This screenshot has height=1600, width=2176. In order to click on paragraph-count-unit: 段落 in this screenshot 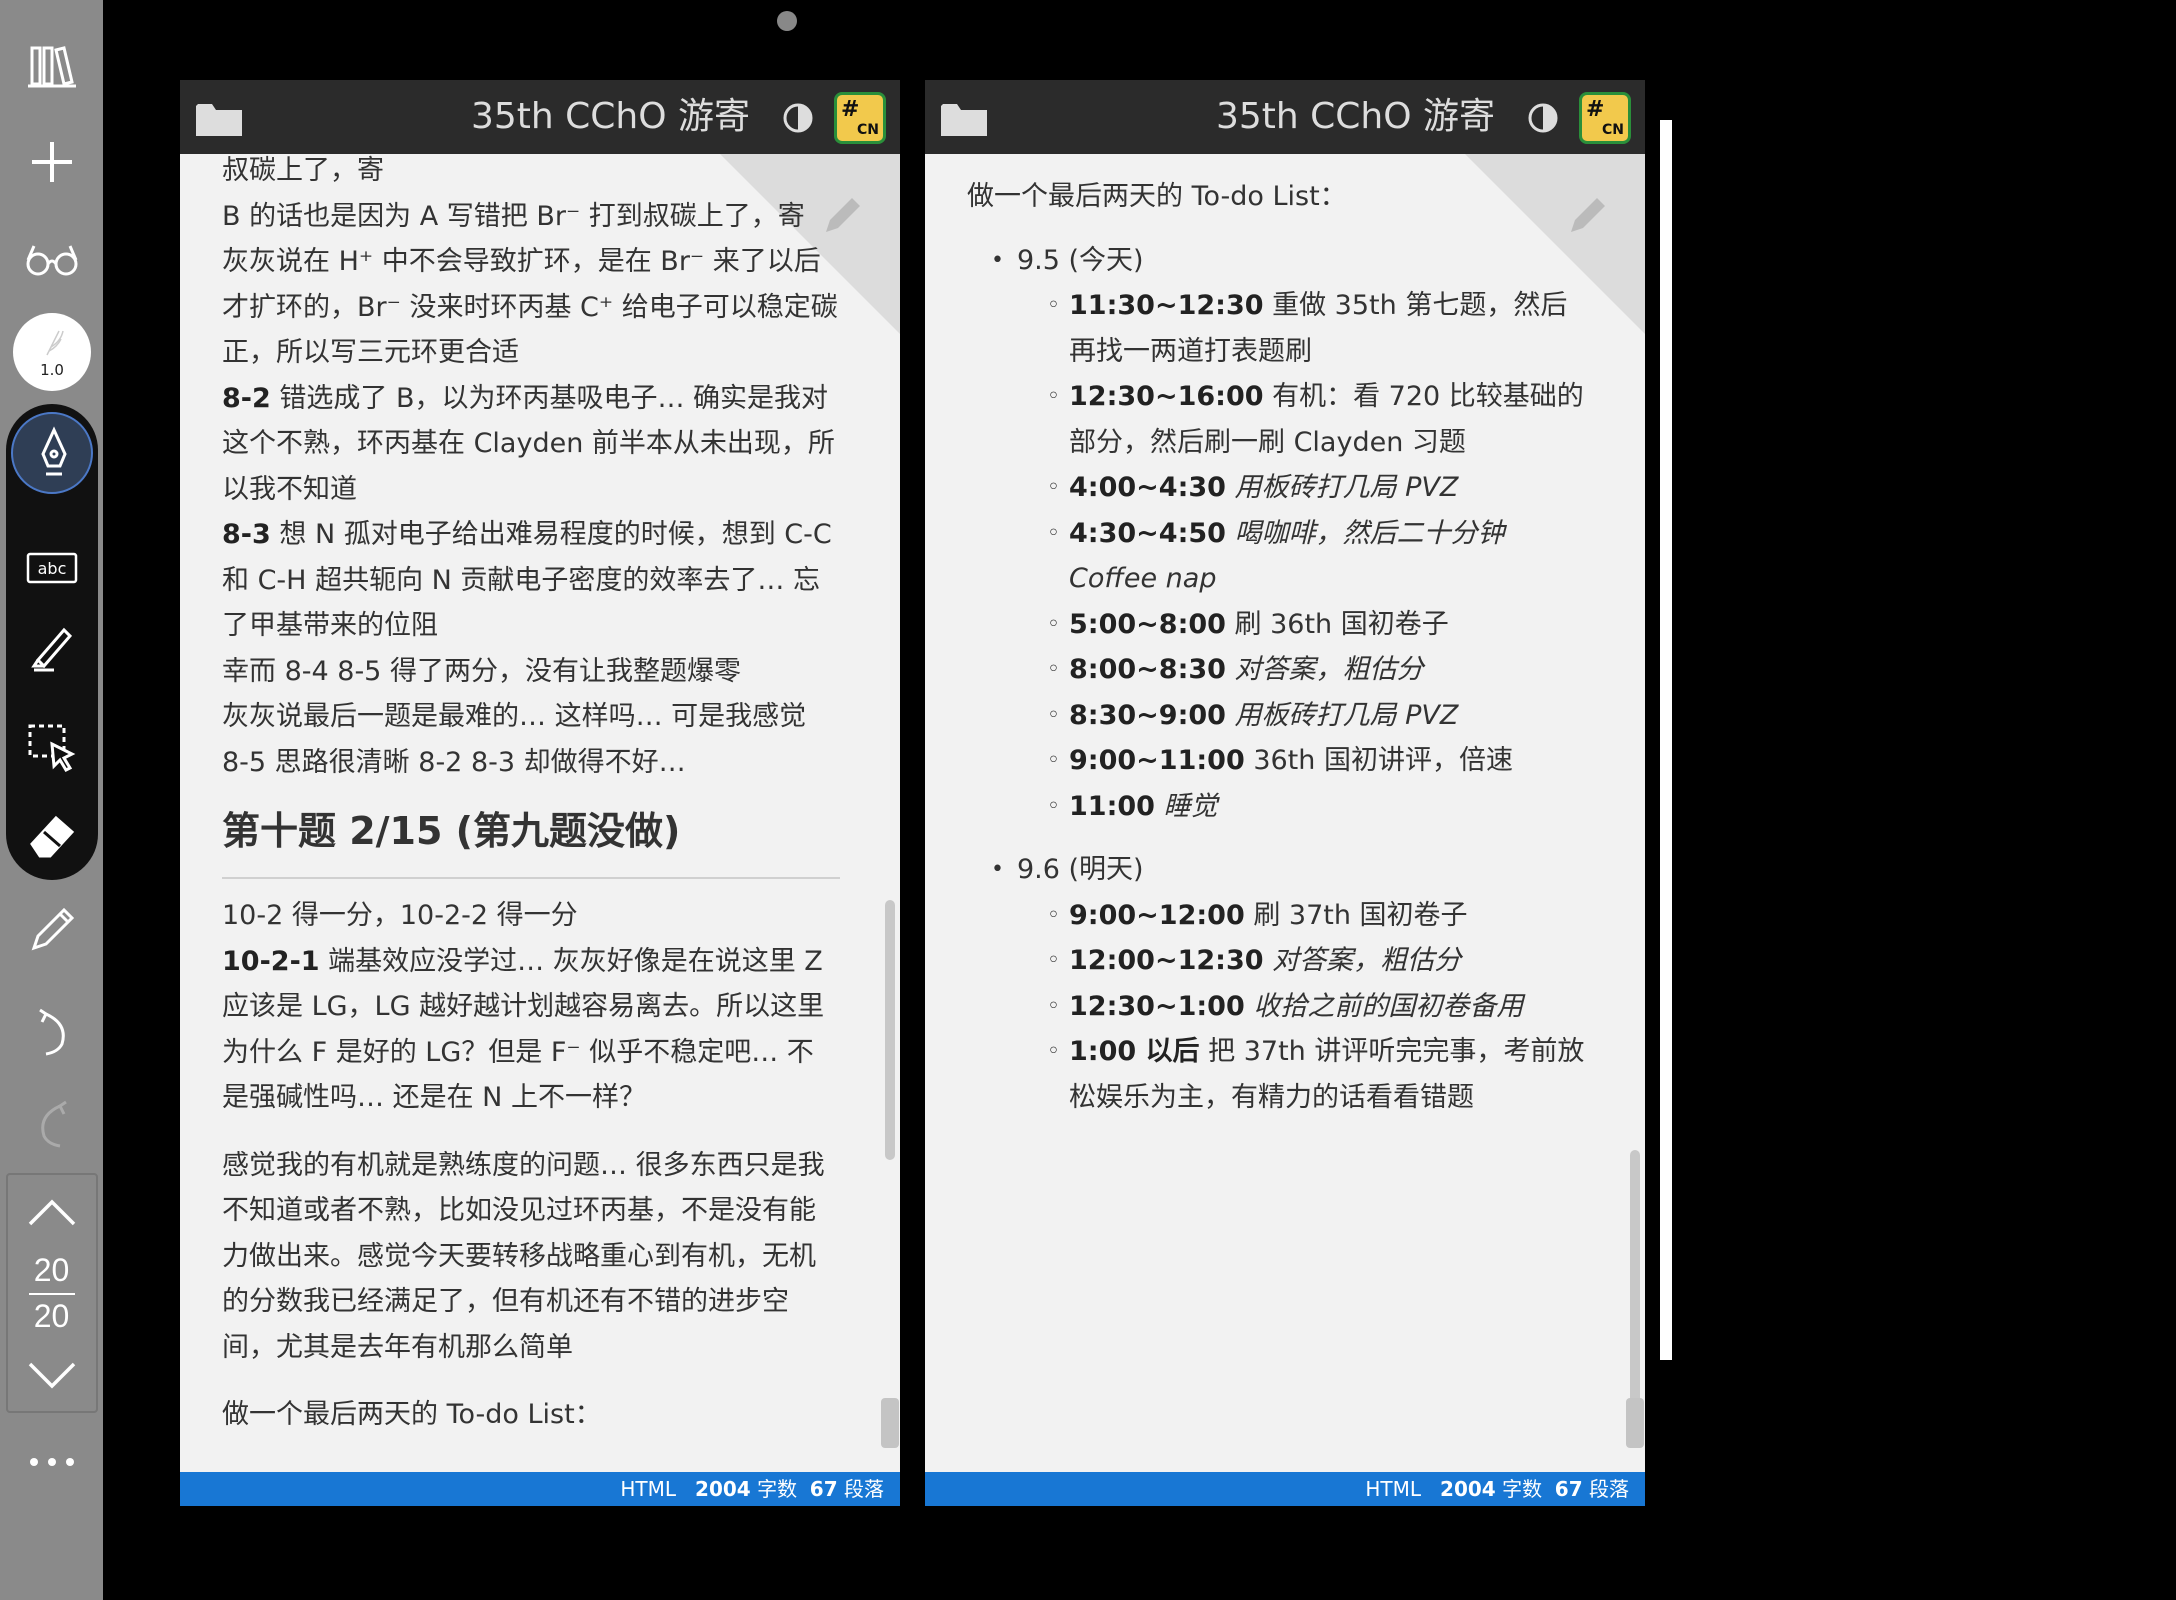, I will do `click(864, 1489)`.